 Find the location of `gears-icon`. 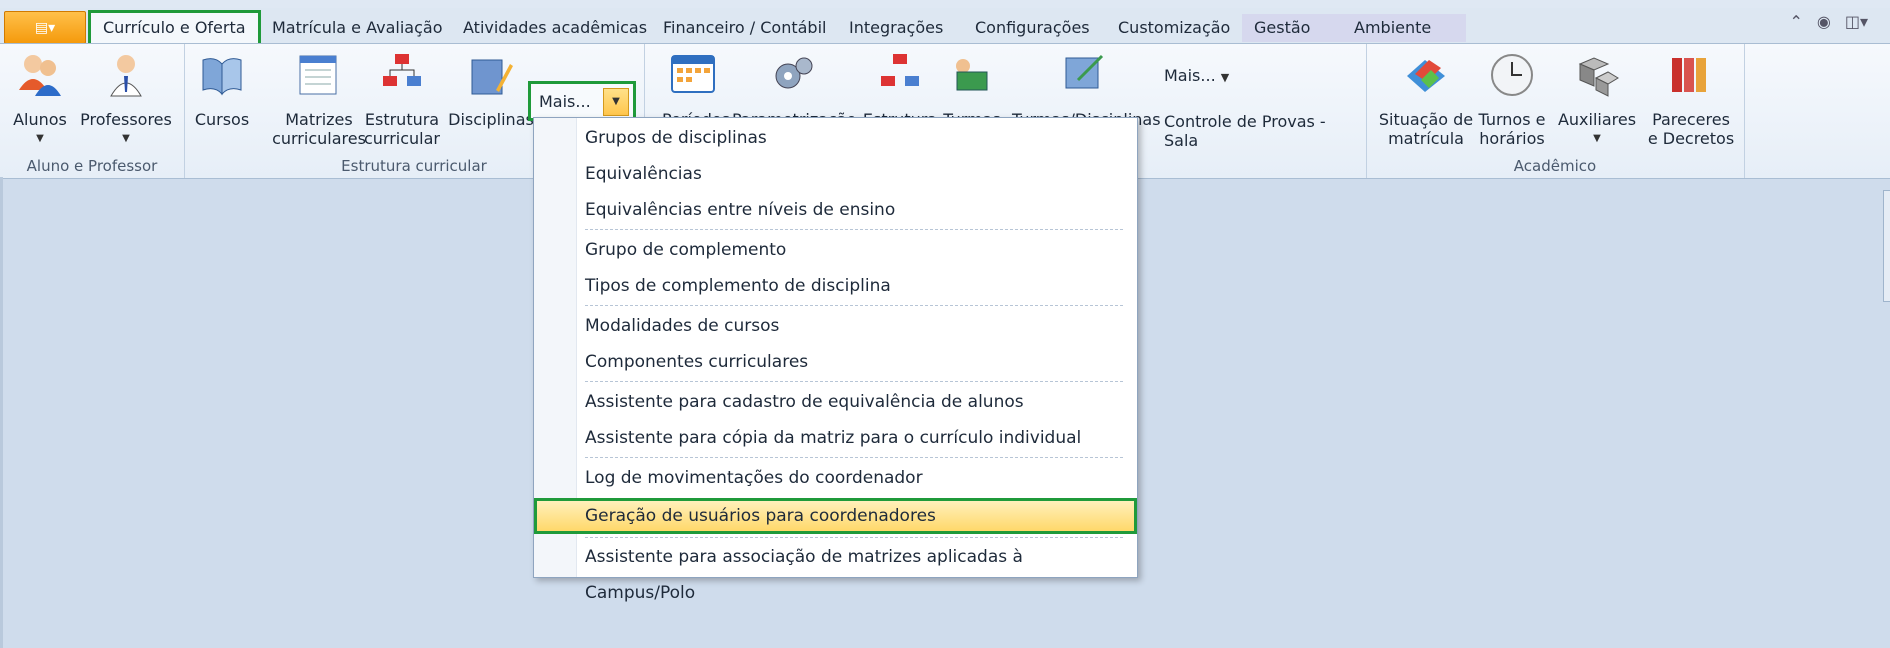

gears-icon is located at coordinates (794, 73).